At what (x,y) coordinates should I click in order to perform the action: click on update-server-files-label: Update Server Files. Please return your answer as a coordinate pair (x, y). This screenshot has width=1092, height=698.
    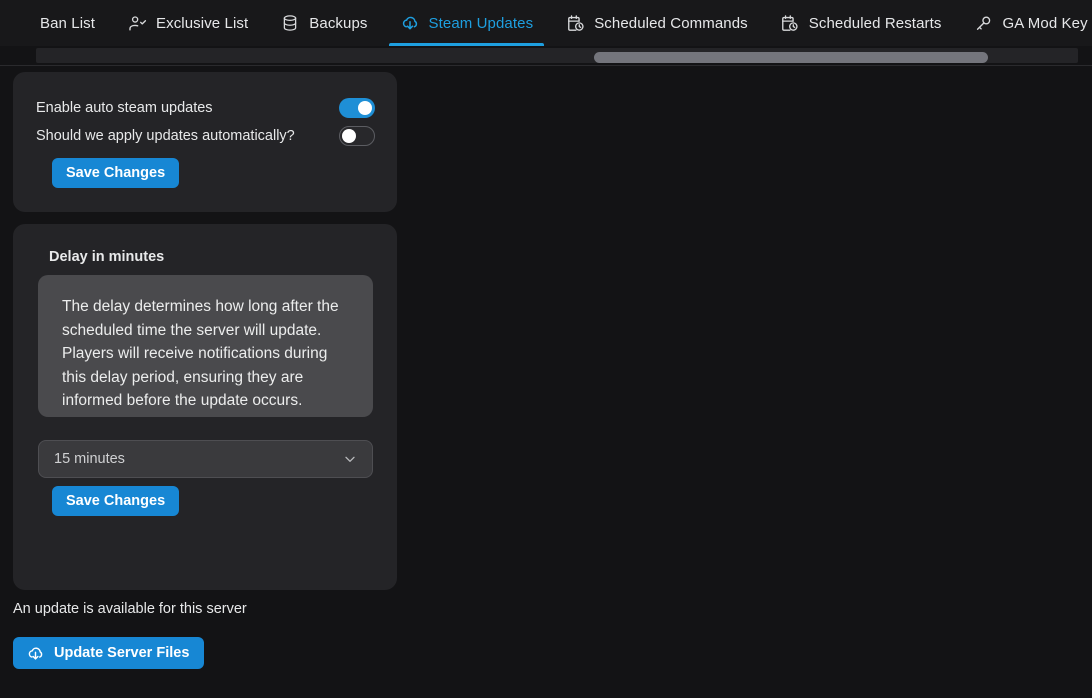
    Looking at the image, I should click on (122, 653).